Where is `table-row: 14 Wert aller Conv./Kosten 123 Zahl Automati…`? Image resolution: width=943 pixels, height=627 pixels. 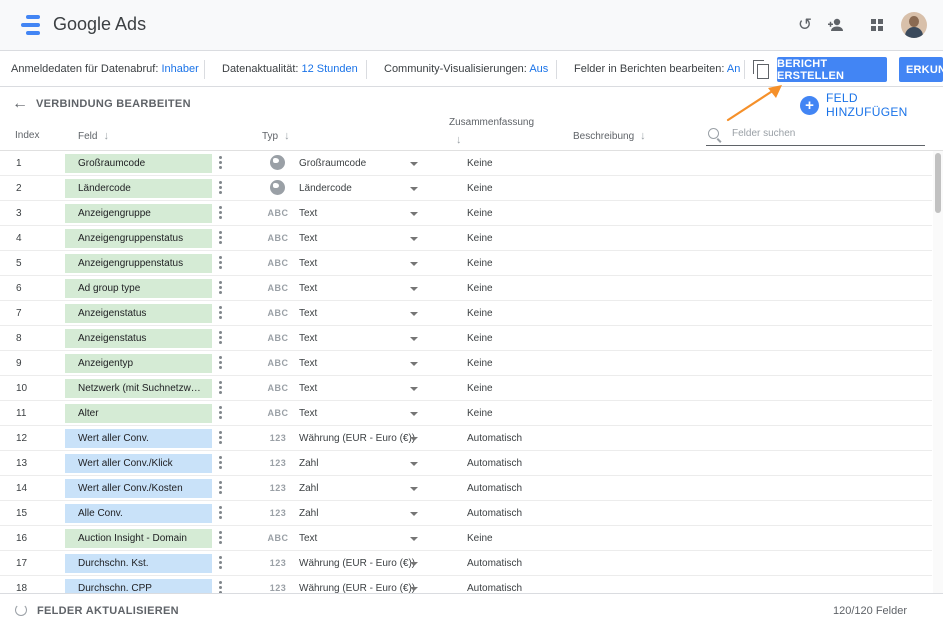 table-row: 14 Wert aller Conv./Kosten 123 Zahl Automati… is located at coordinates (466, 488).